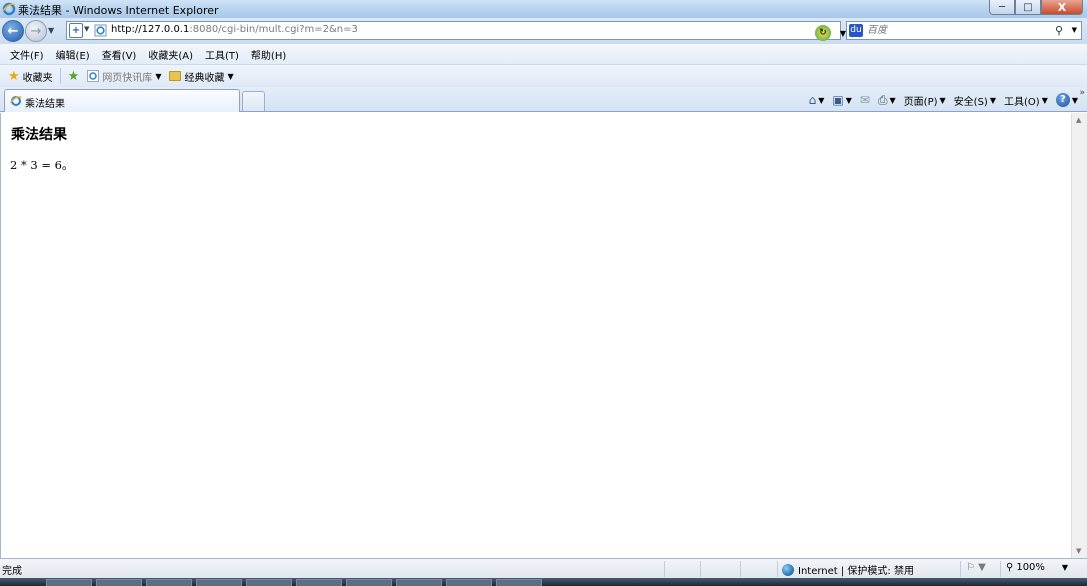 The width and height of the screenshot is (1087, 586). Describe the element at coordinates (957, 30) in the screenshot. I see `search-input` at that location.